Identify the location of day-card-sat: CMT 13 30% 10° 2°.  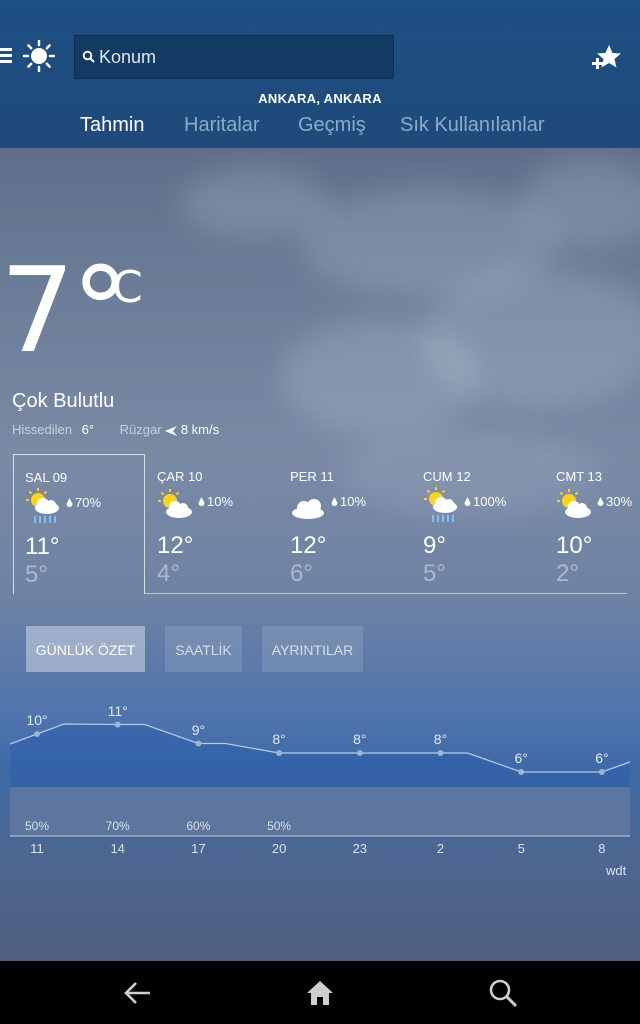
(592, 524).